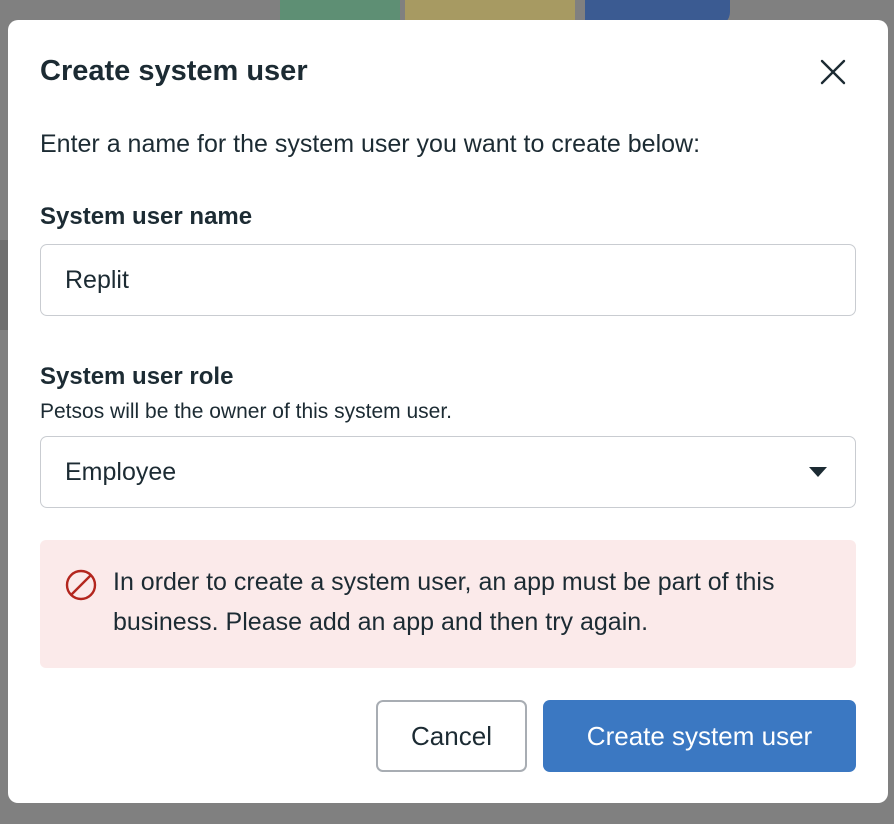  What do you see at coordinates (81, 585) in the screenshot?
I see `prohibited-icon` at bounding box center [81, 585].